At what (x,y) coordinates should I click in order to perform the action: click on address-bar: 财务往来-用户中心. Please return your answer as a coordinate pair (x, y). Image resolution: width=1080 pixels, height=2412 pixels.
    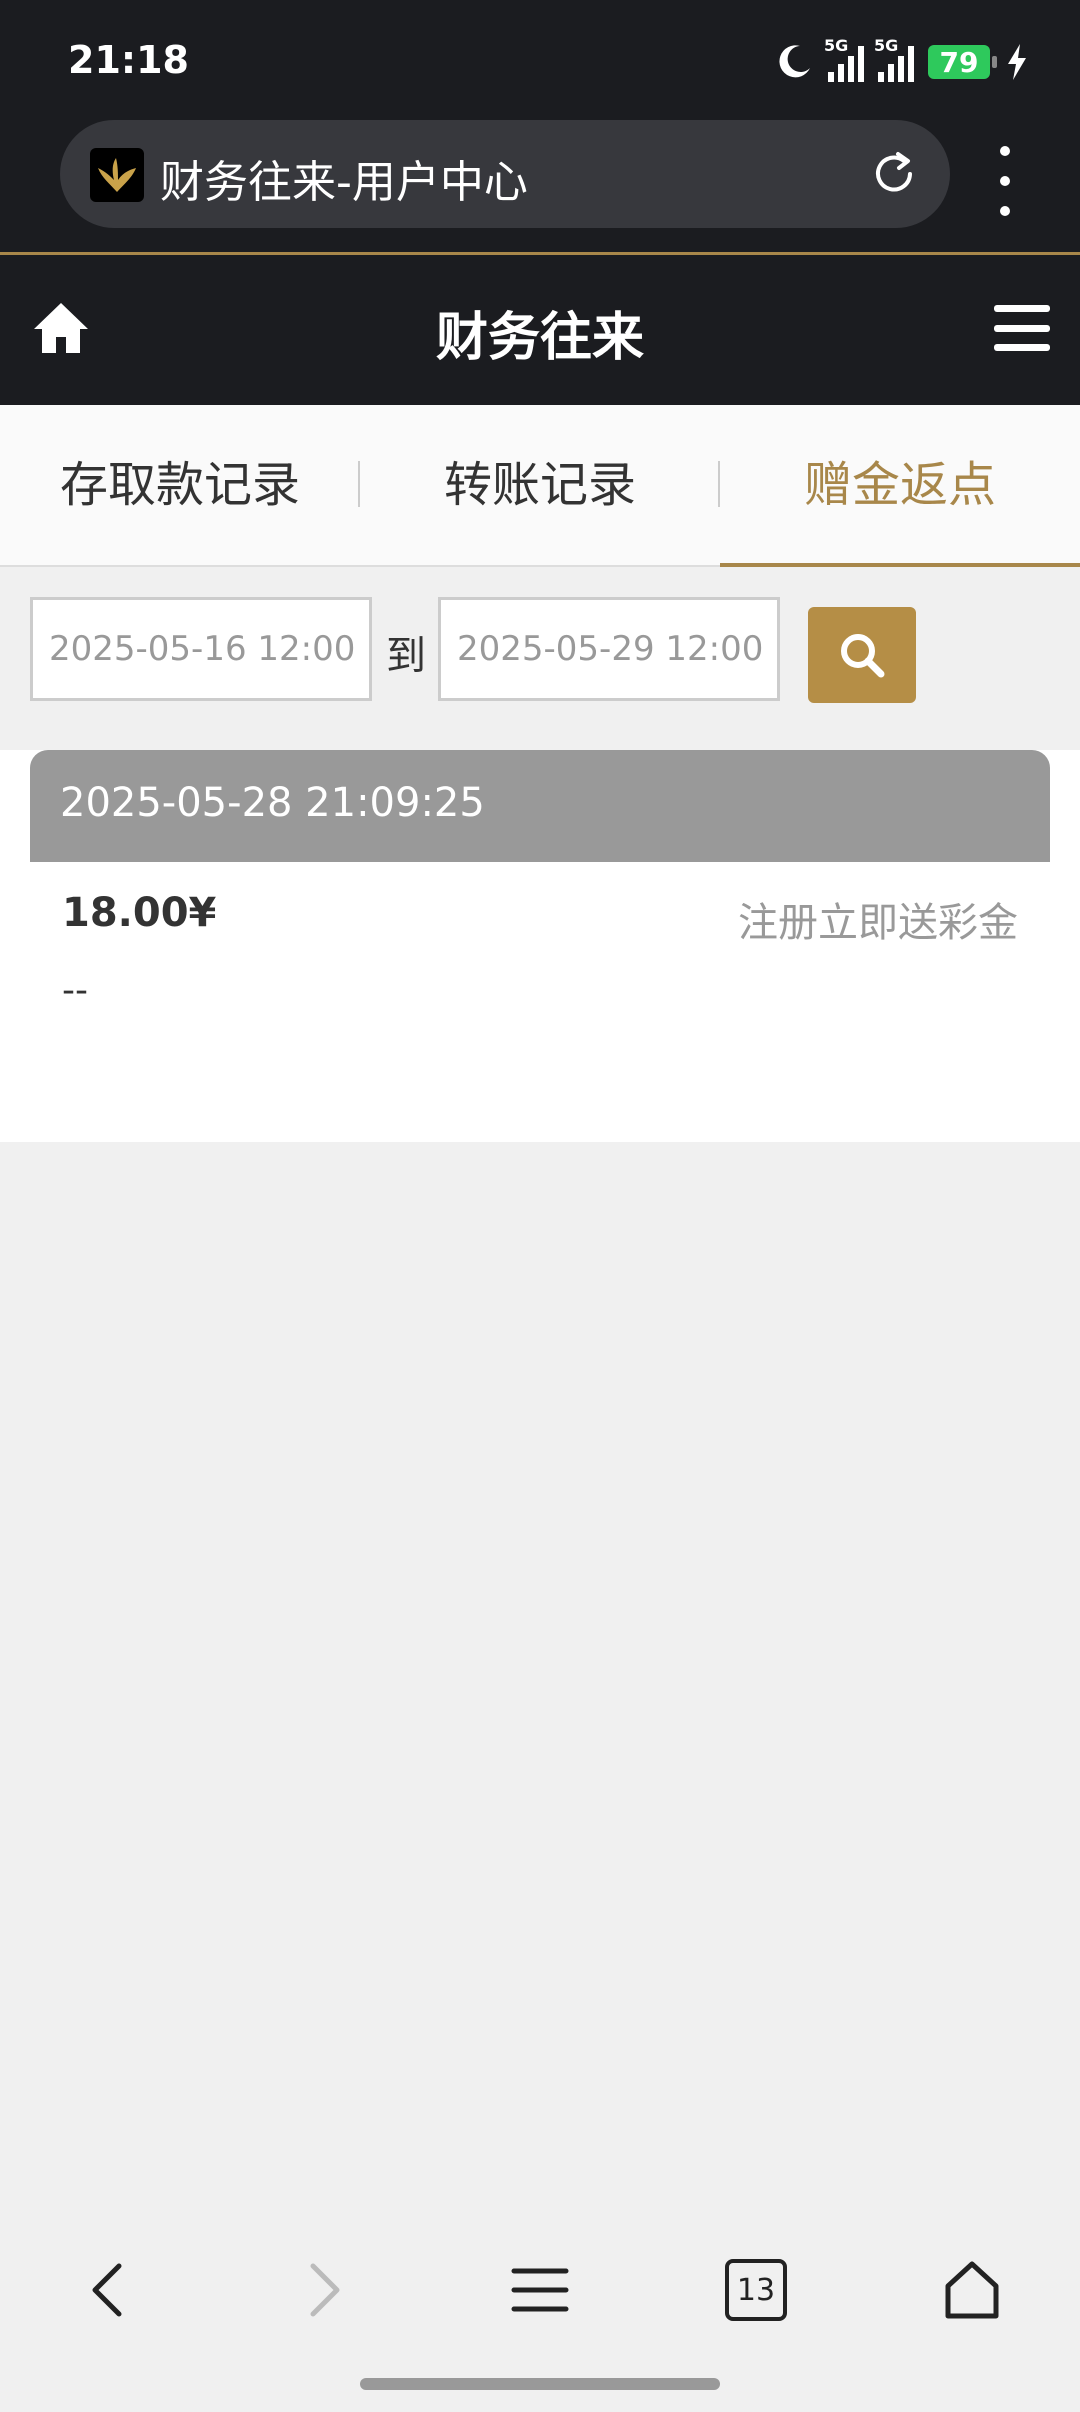
    Looking at the image, I should click on (505, 174).